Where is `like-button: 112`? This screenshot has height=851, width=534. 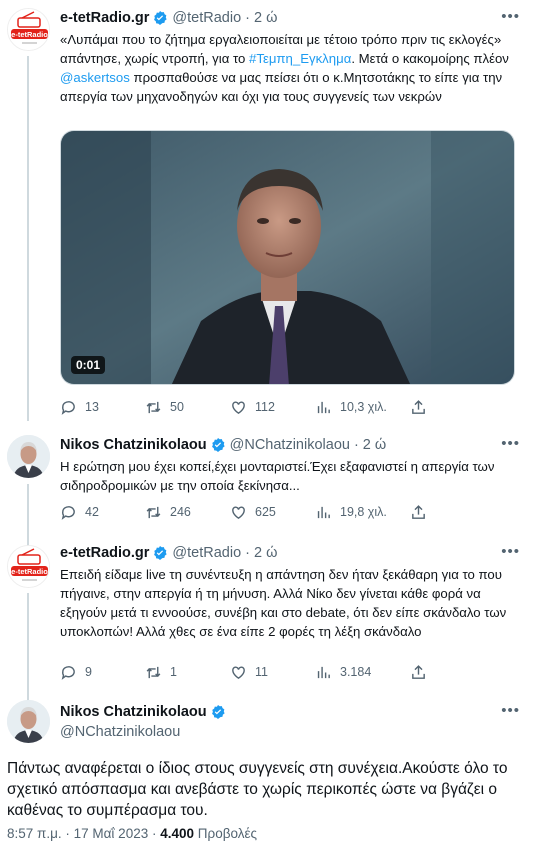
like-button: 112 is located at coordinates (272, 407).